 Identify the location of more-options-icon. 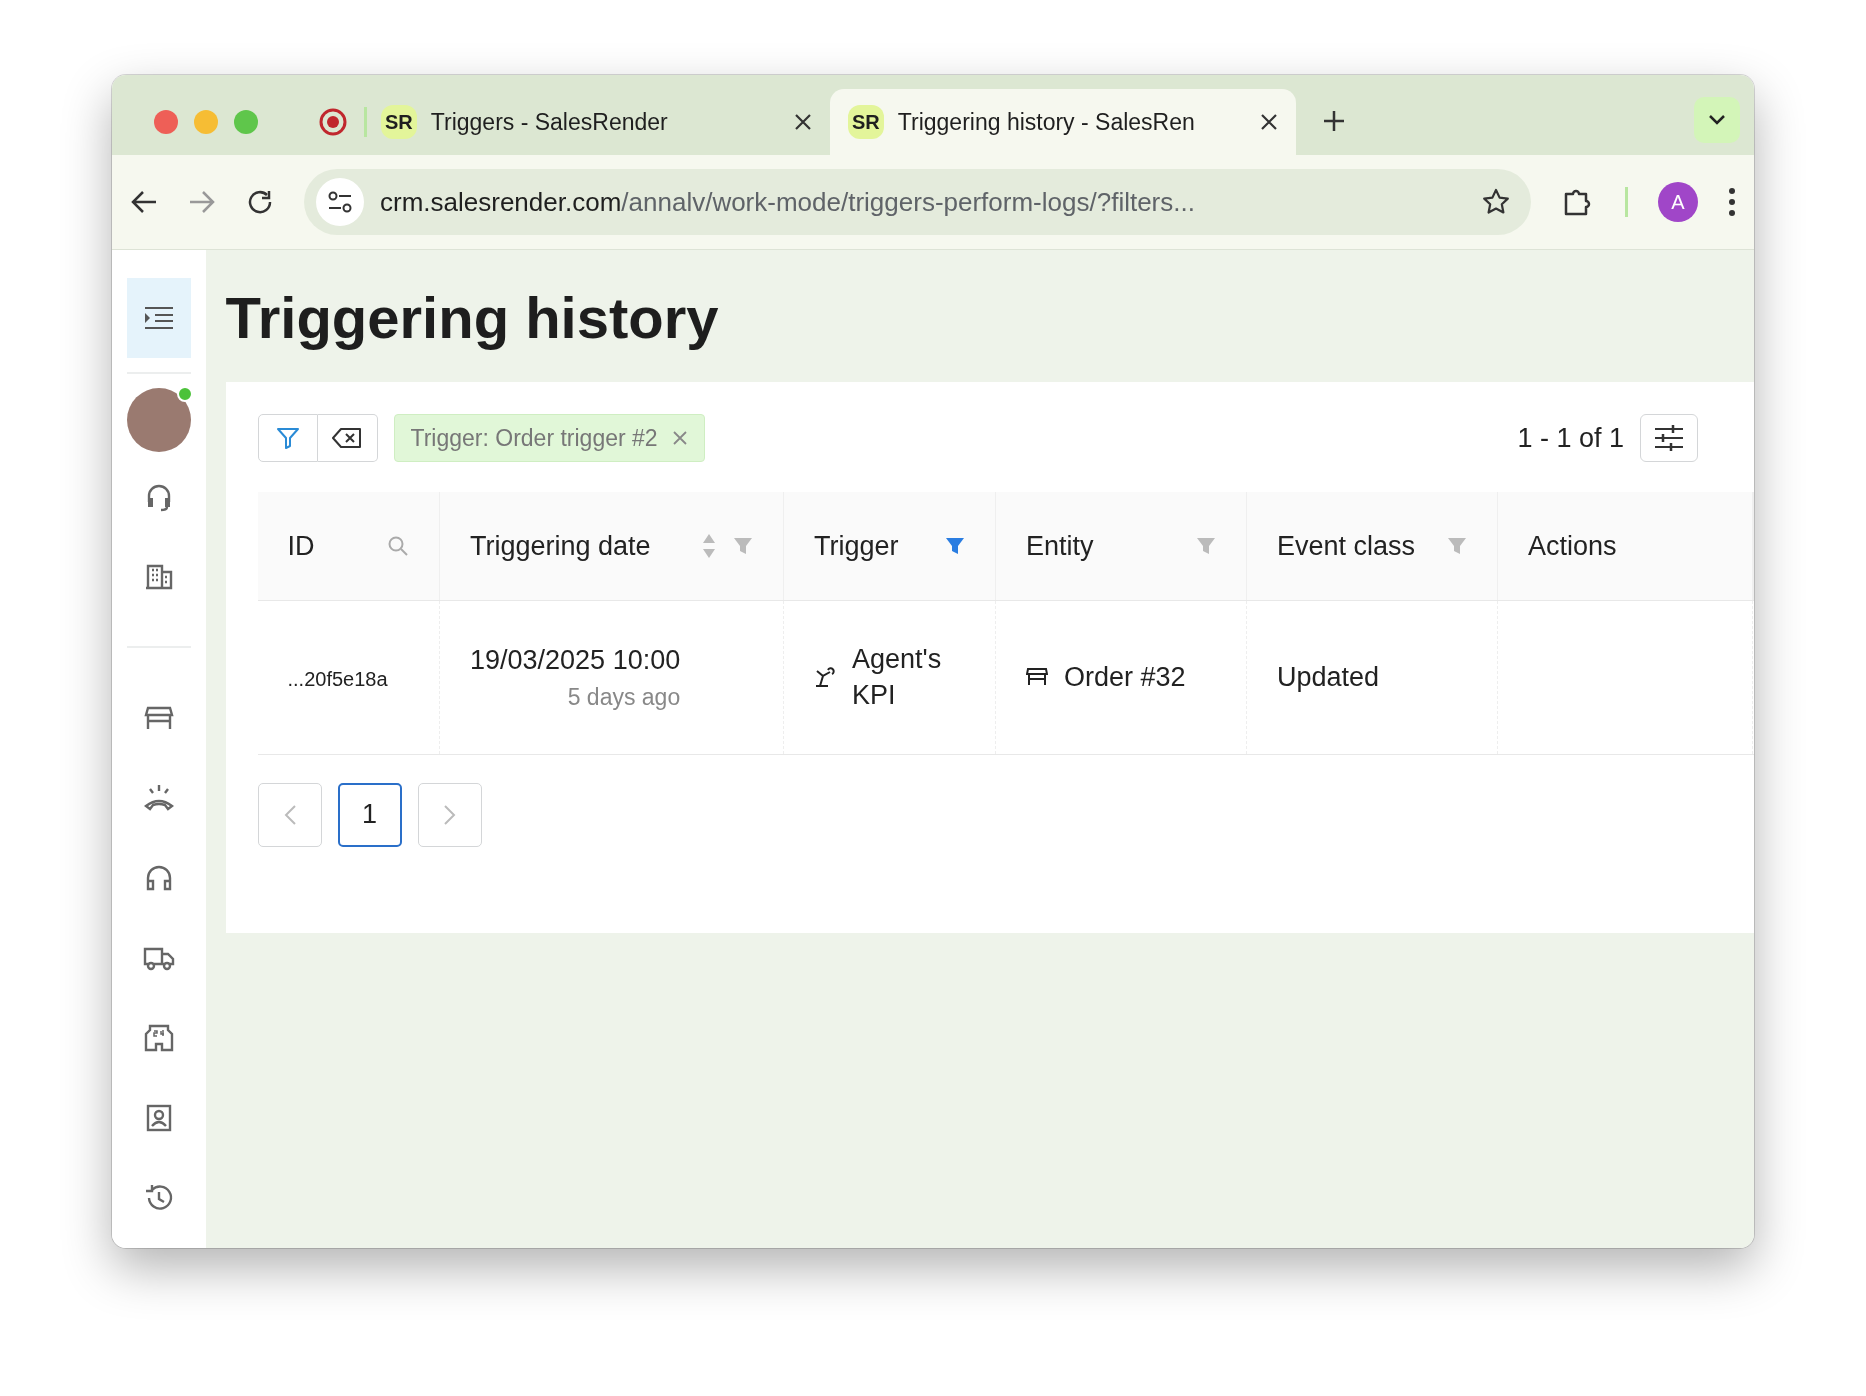
(1732, 202).